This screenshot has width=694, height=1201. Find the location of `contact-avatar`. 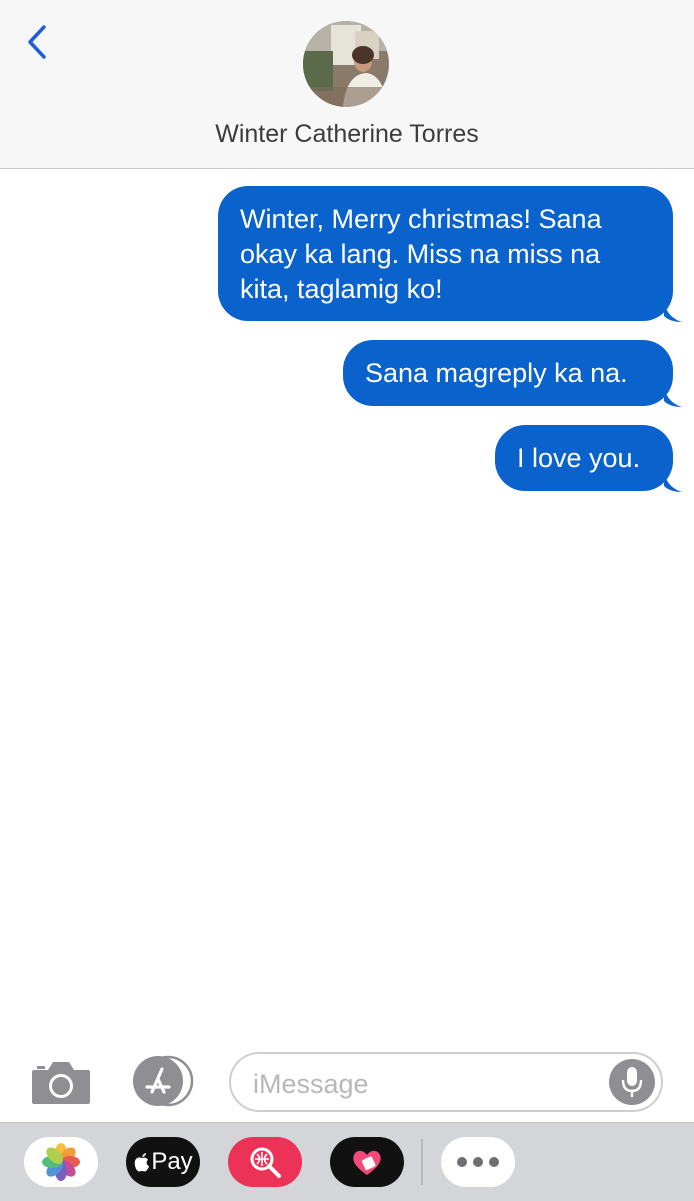

contact-avatar is located at coordinates (346, 64).